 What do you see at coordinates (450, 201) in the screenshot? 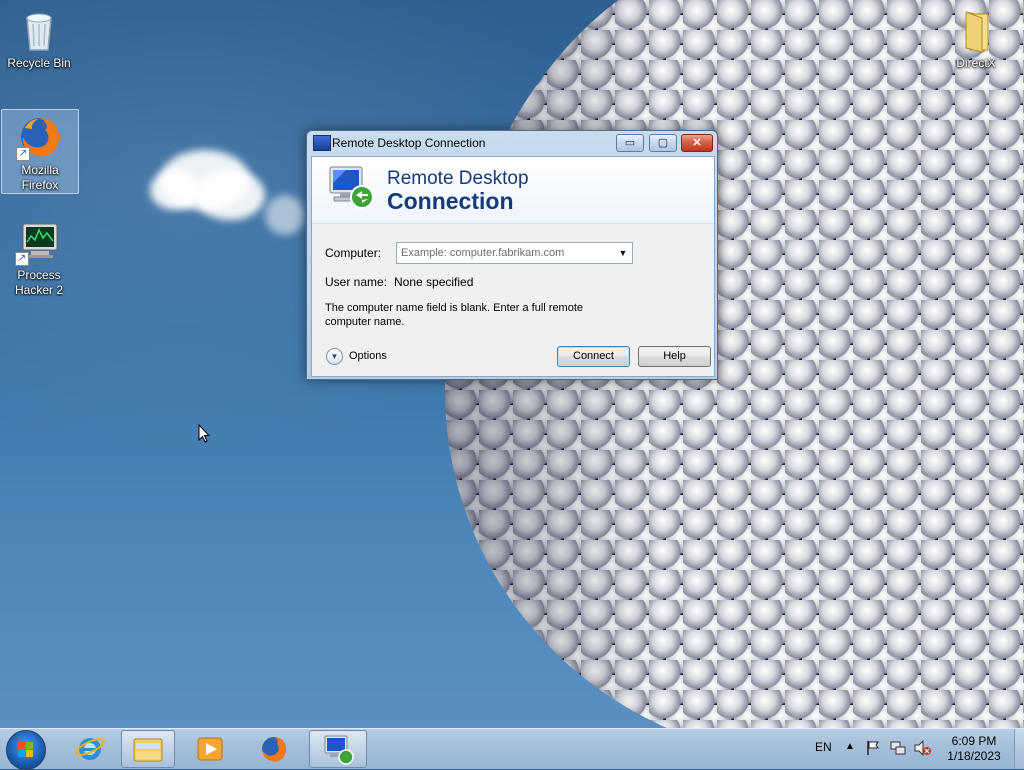
I see `banner-title-line2: Connection` at bounding box center [450, 201].